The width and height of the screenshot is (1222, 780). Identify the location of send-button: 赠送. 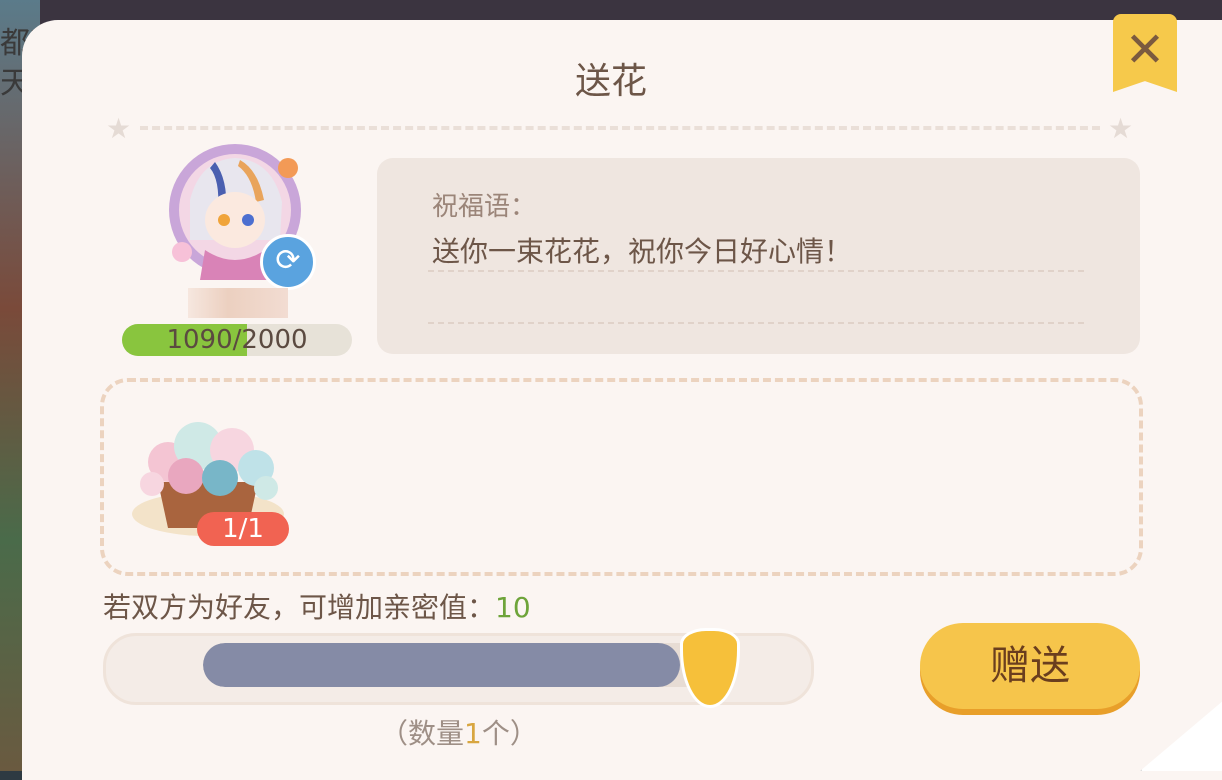
(1030, 666).